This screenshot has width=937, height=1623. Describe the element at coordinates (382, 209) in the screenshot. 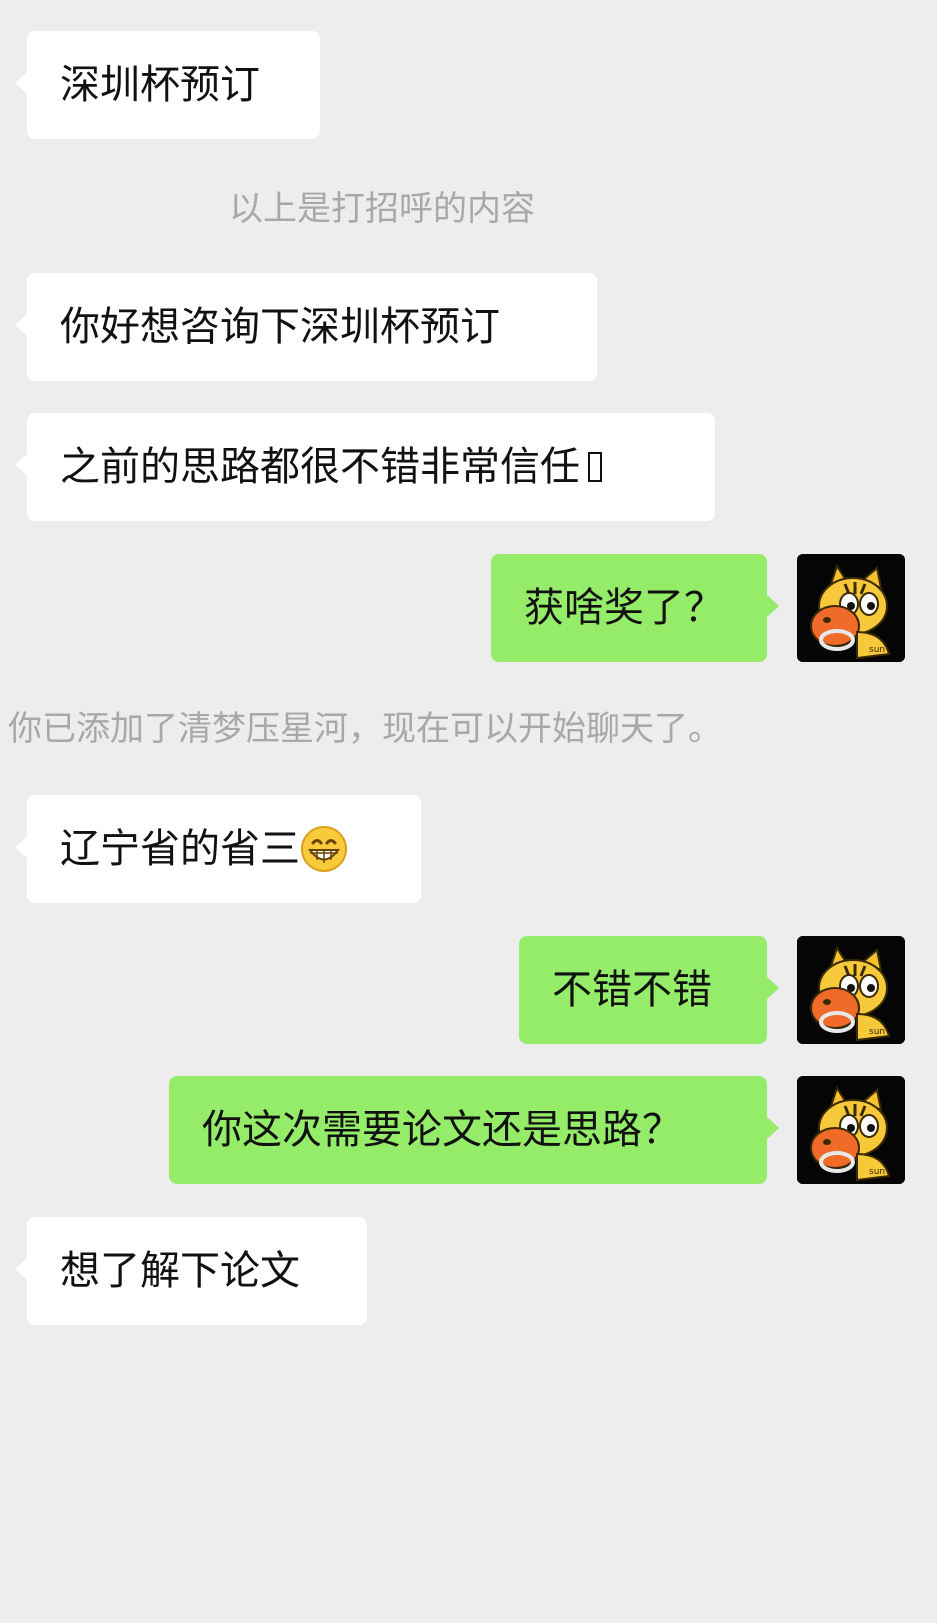

I see `system-note: 以上是打招呼的内容` at that location.